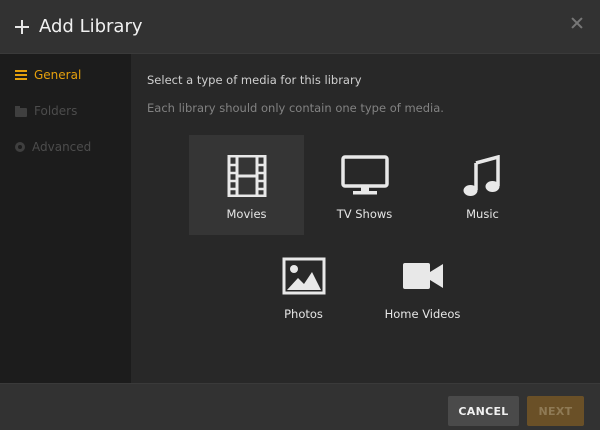 The width and height of the screenshot is (600, 430). What do you see at coordinates (364, 214) in the screenshot?
I see `media-type-label: TV Shows` at bounding box center [364, 214].